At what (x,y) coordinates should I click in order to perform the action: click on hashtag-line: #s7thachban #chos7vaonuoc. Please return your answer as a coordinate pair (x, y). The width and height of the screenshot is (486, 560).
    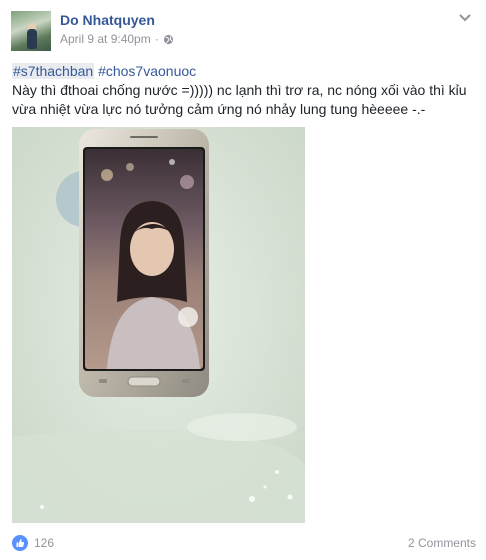
    Looking at the image, I should click on (245, 71).